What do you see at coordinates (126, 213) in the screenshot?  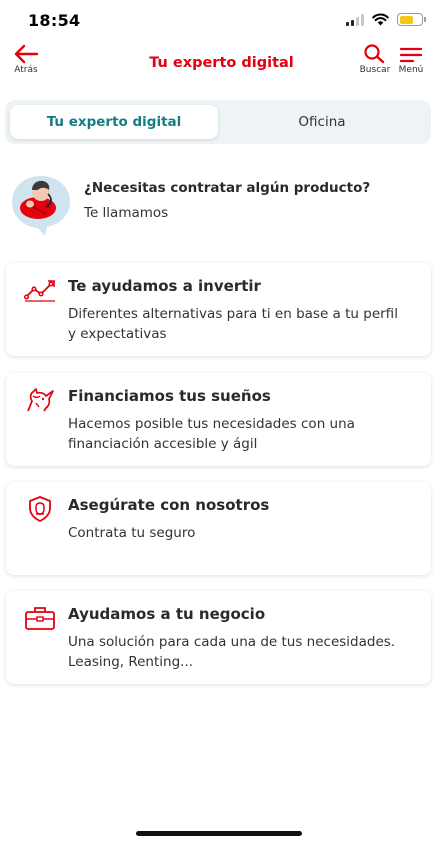 I see `call-banner-subtitle: Te llamamos` at bounding box center [126, 213].